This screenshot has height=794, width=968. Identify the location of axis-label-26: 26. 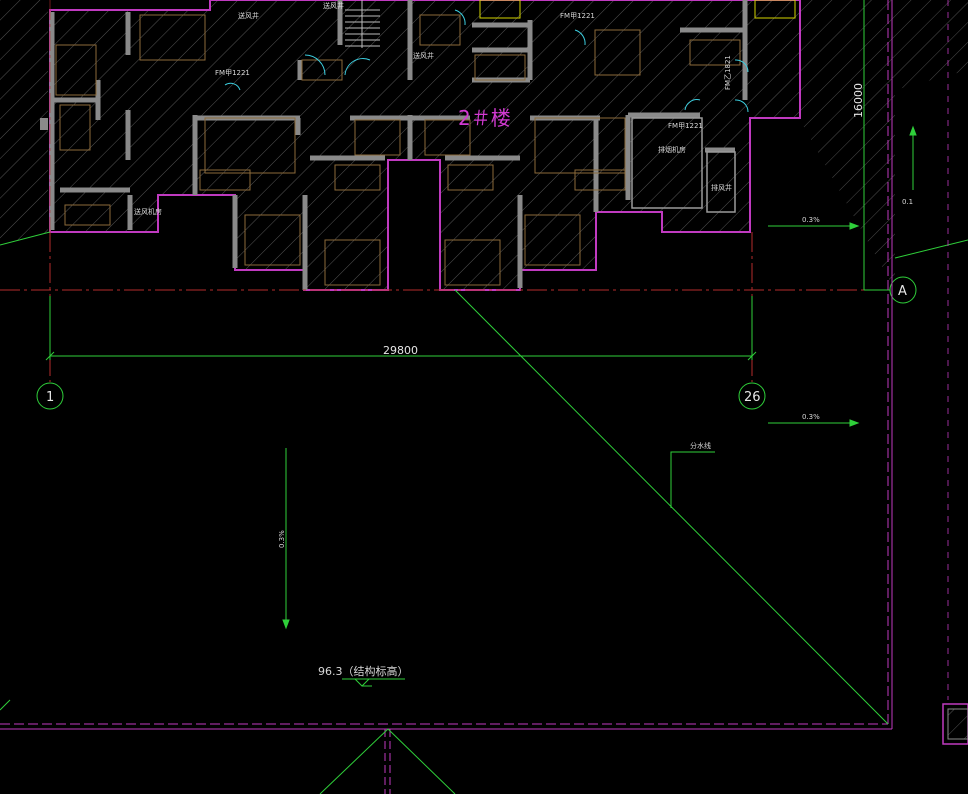
(752, 397).